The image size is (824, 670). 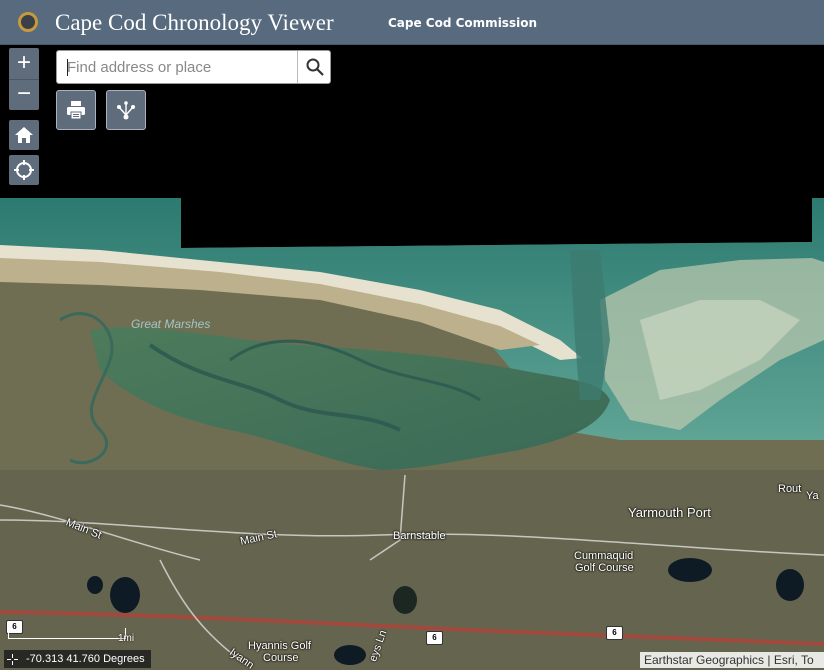 I want to click on coordinate-mode-button, so click(x=12, y=659).